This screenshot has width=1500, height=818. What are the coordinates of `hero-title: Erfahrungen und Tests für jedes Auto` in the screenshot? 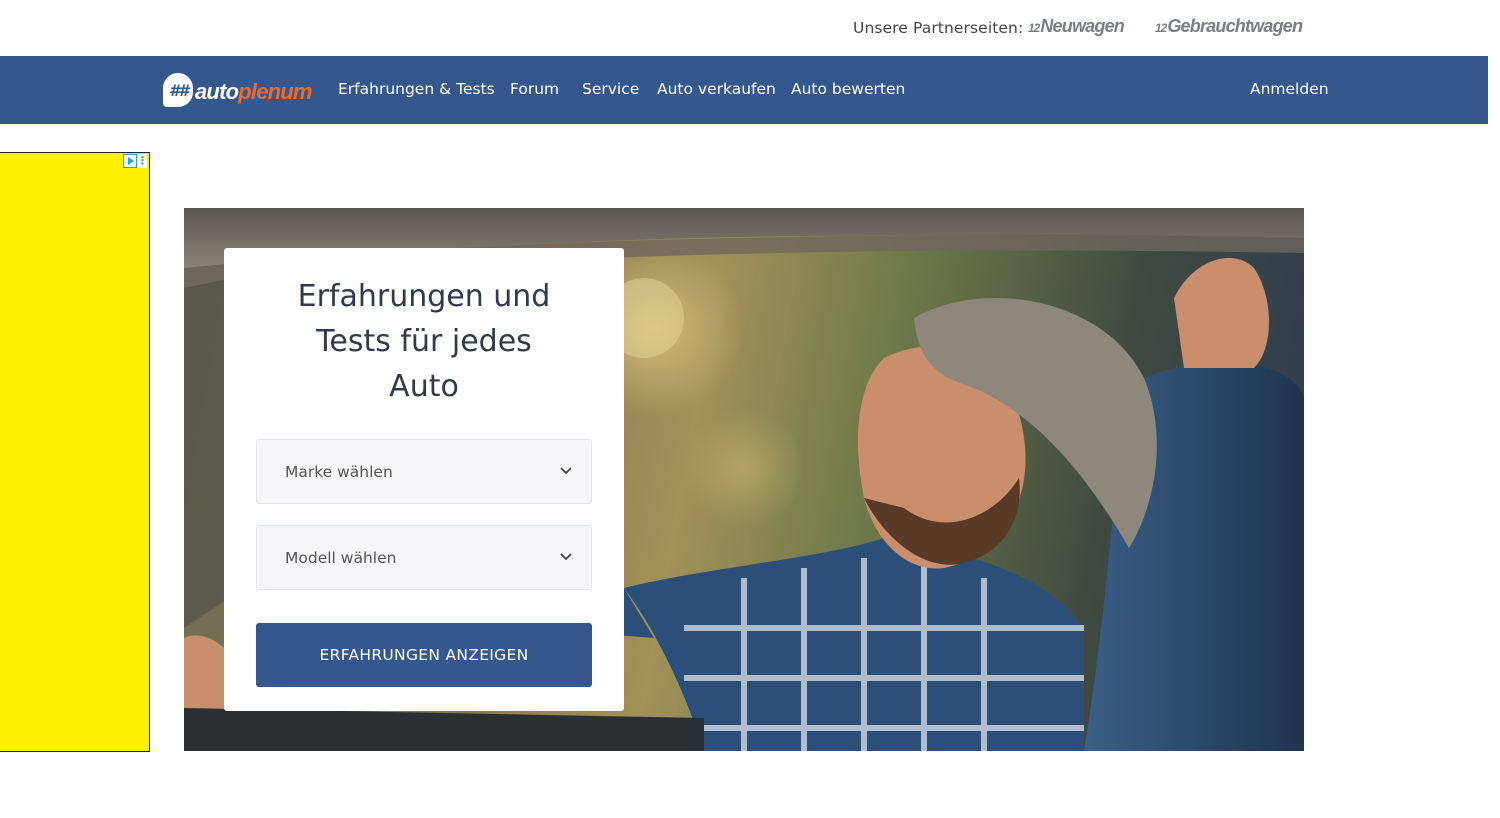 It's located at (424, 341).